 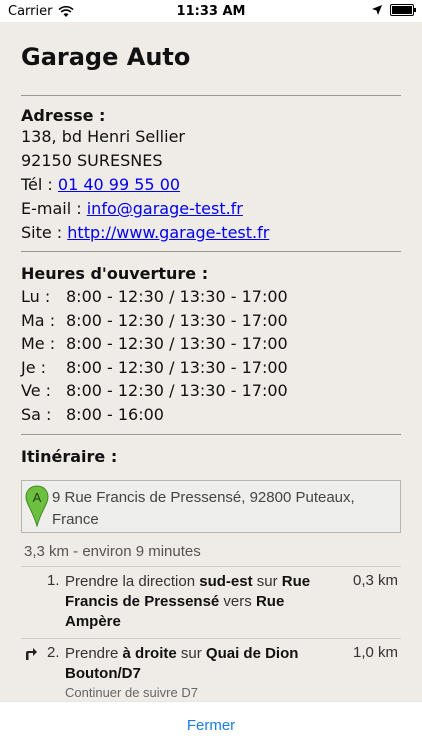 I want to click on hours-time: 8:00 - 16:00, so click(x=115, y=414).